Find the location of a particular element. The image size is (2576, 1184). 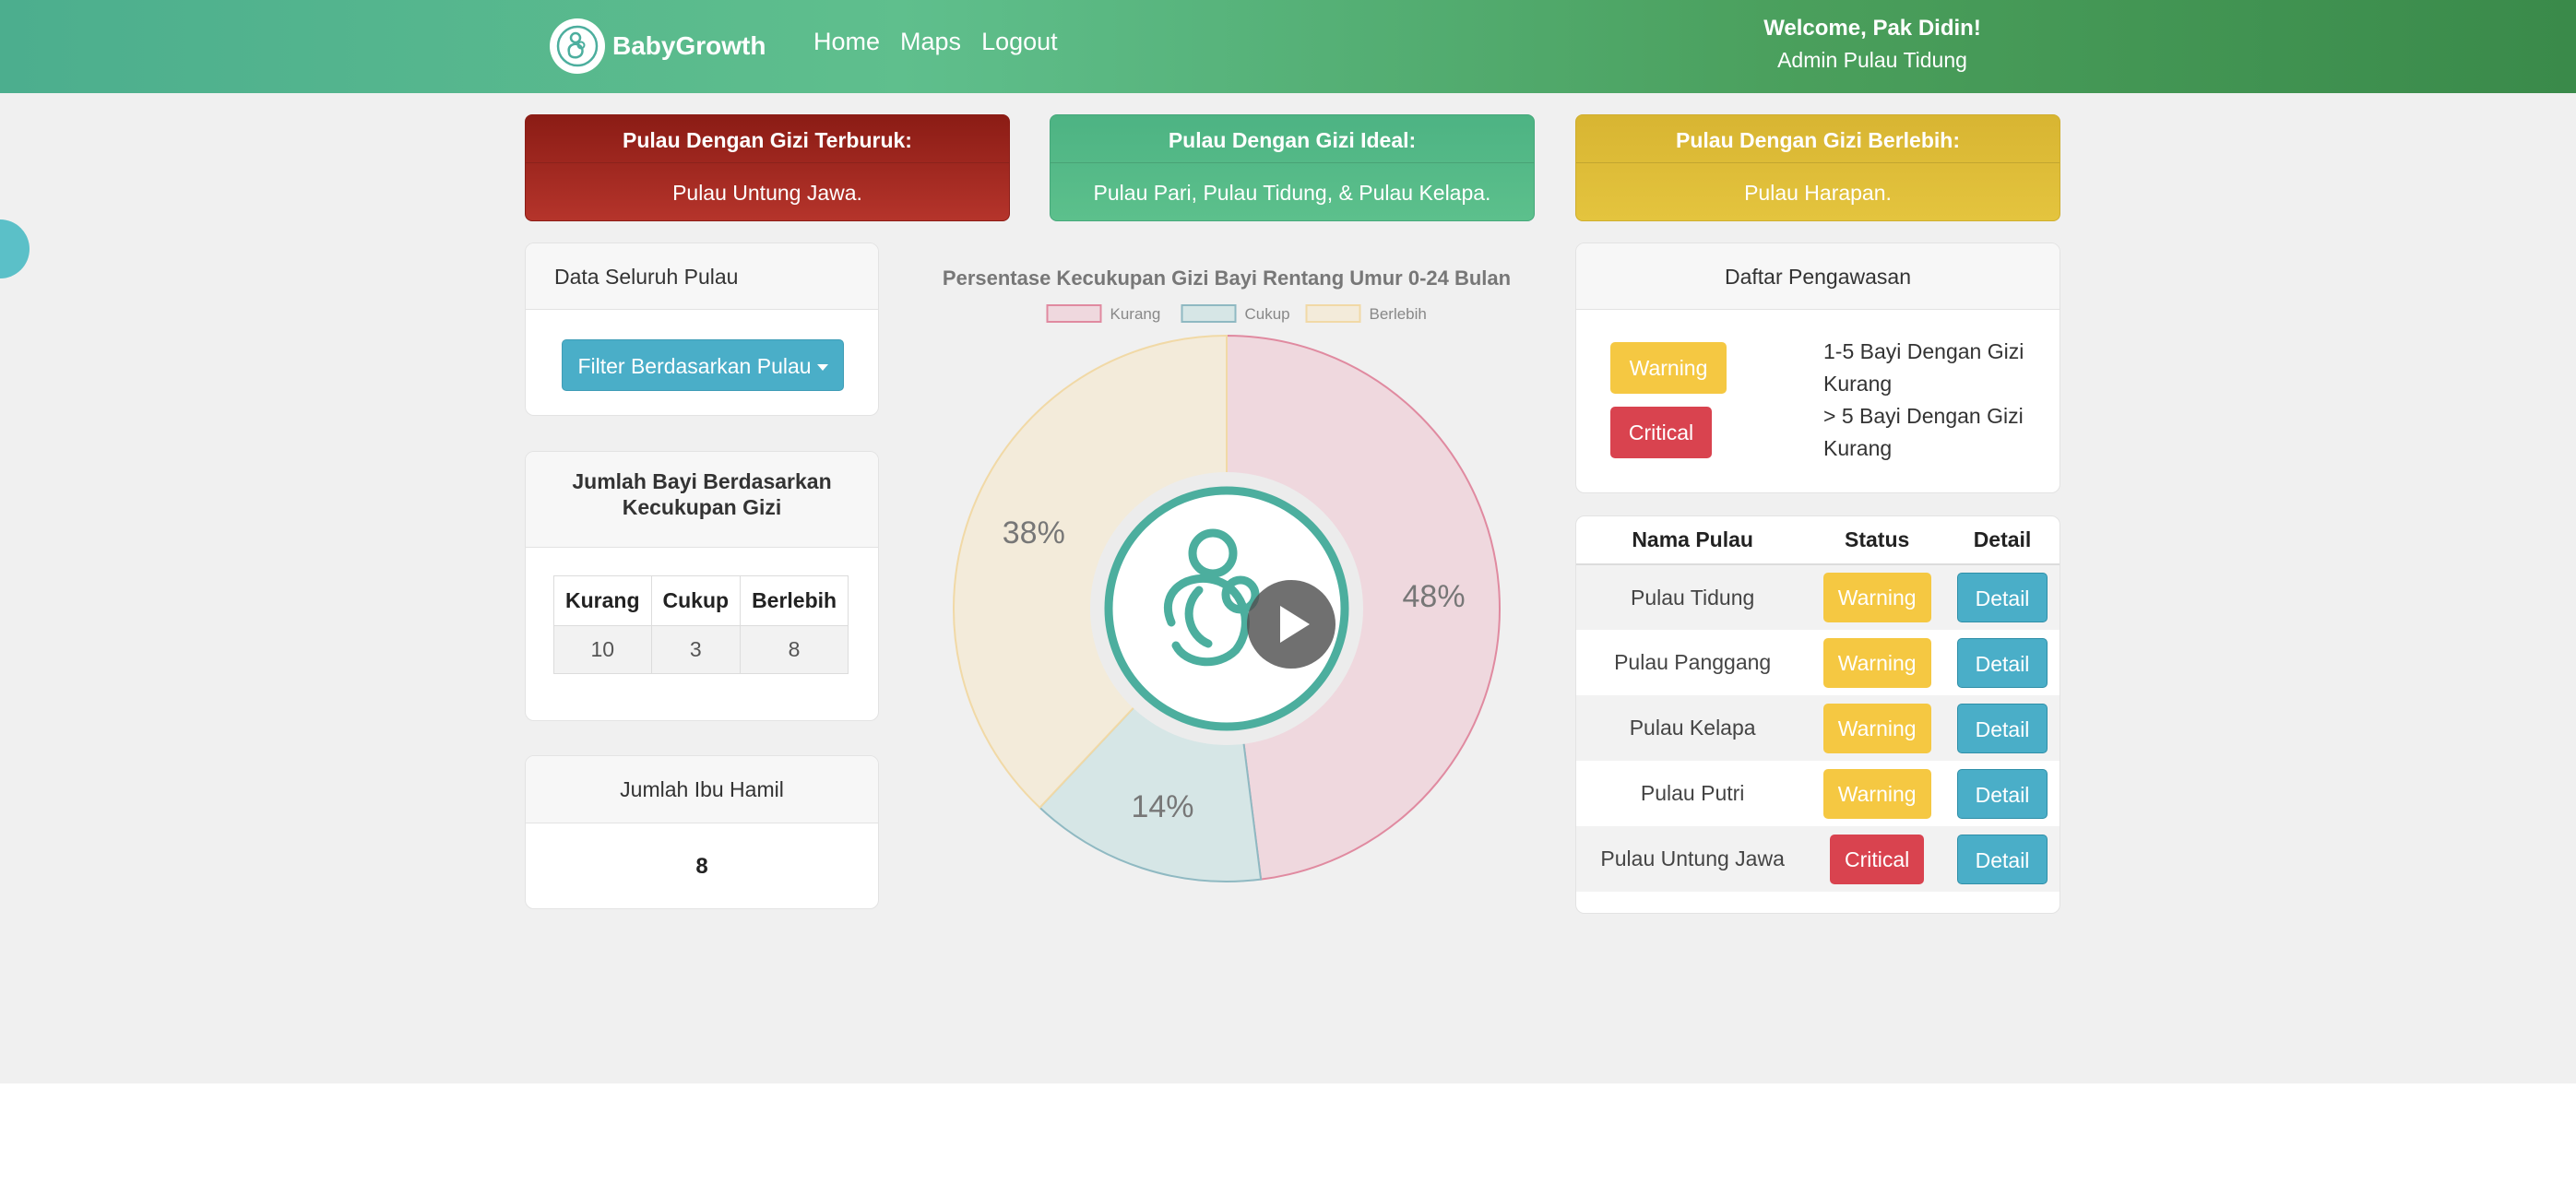

value-cukup: 3 is located at coordinates (696, 649).